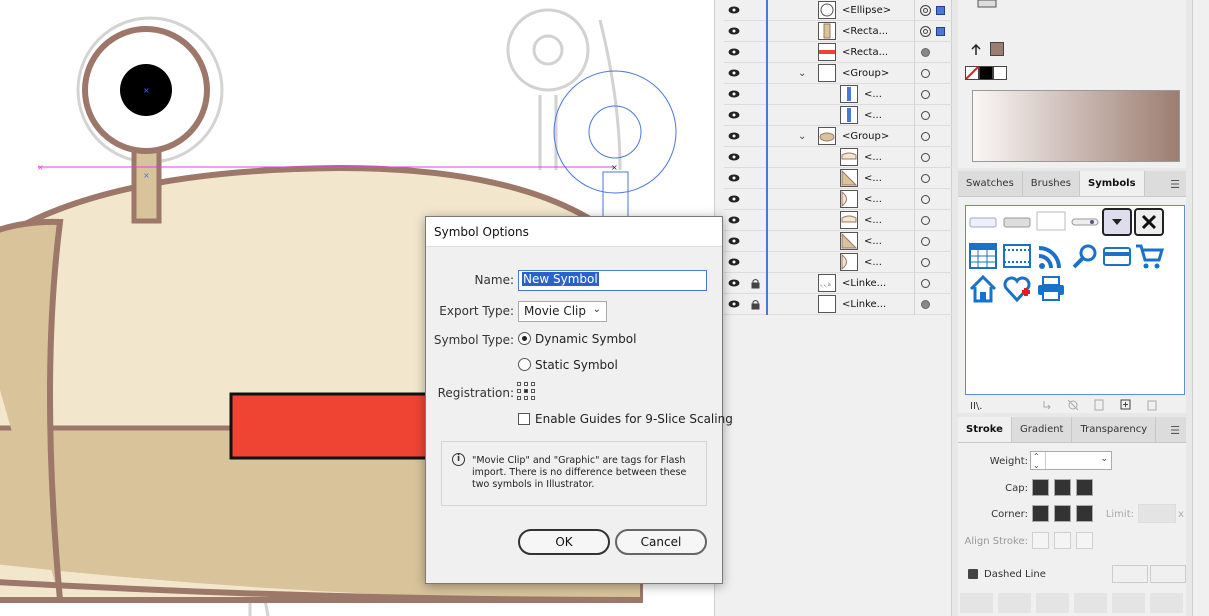 This screenshot has width=1209, height=616. I want to click on printer-icon, so click(1051, 289).